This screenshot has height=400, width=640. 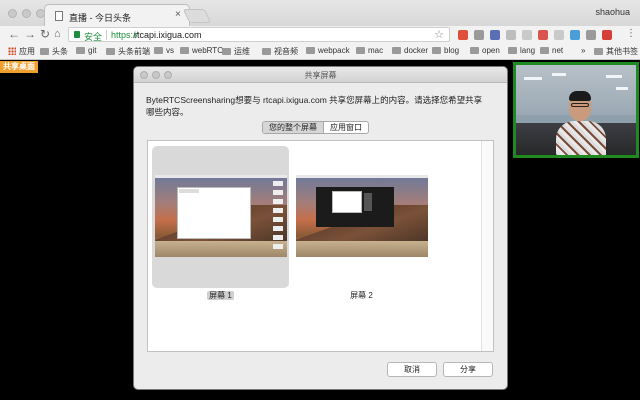 I want to click on bookmark-item: 视音频, so click(x=280, y=52).